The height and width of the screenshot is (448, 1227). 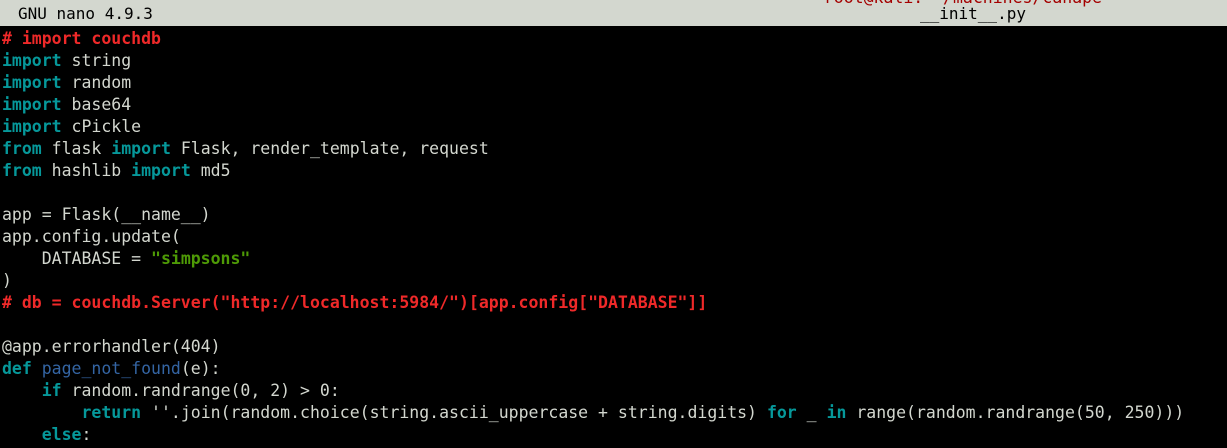 What do you see at coordinates (593, 171) in the screenshot?
I see `code-line: from hashlib import md5` at bounding box center [593, 171].